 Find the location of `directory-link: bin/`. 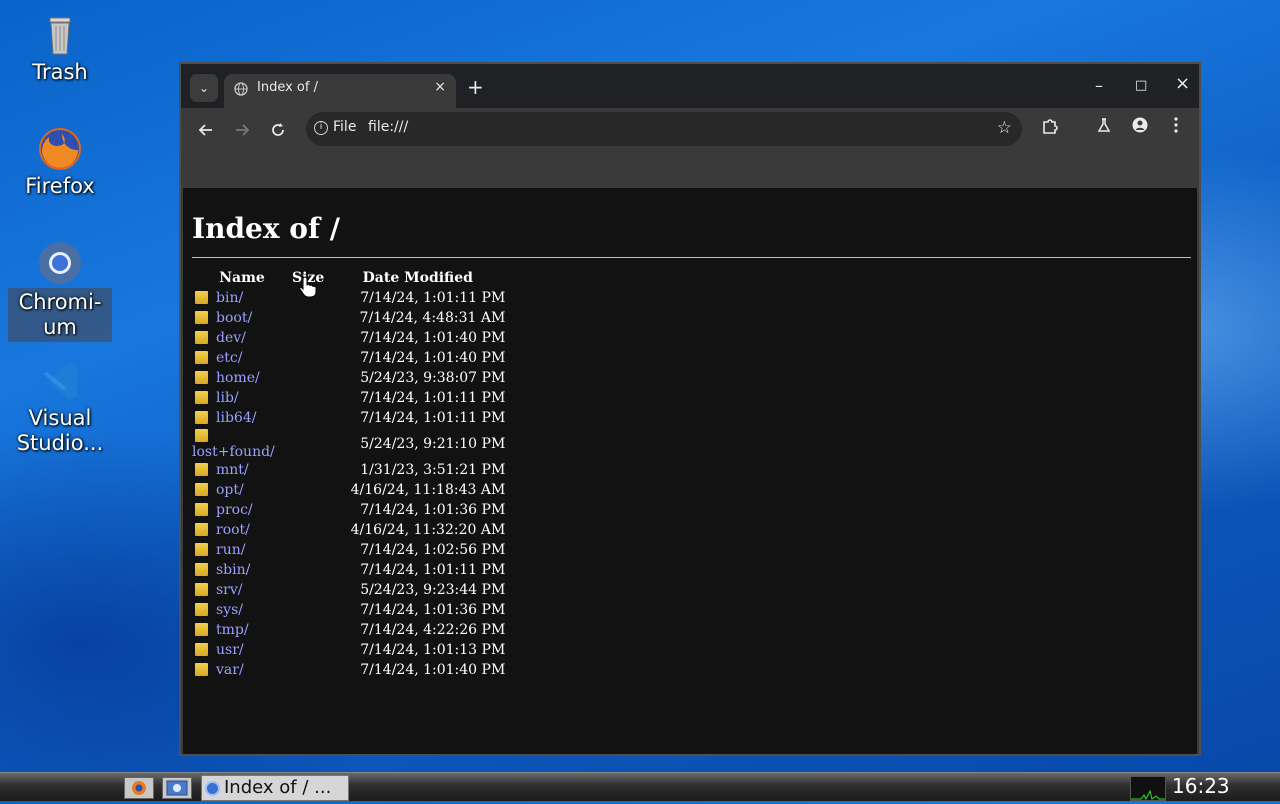

directory-link: bin/ is located at coordinates (229, 298).